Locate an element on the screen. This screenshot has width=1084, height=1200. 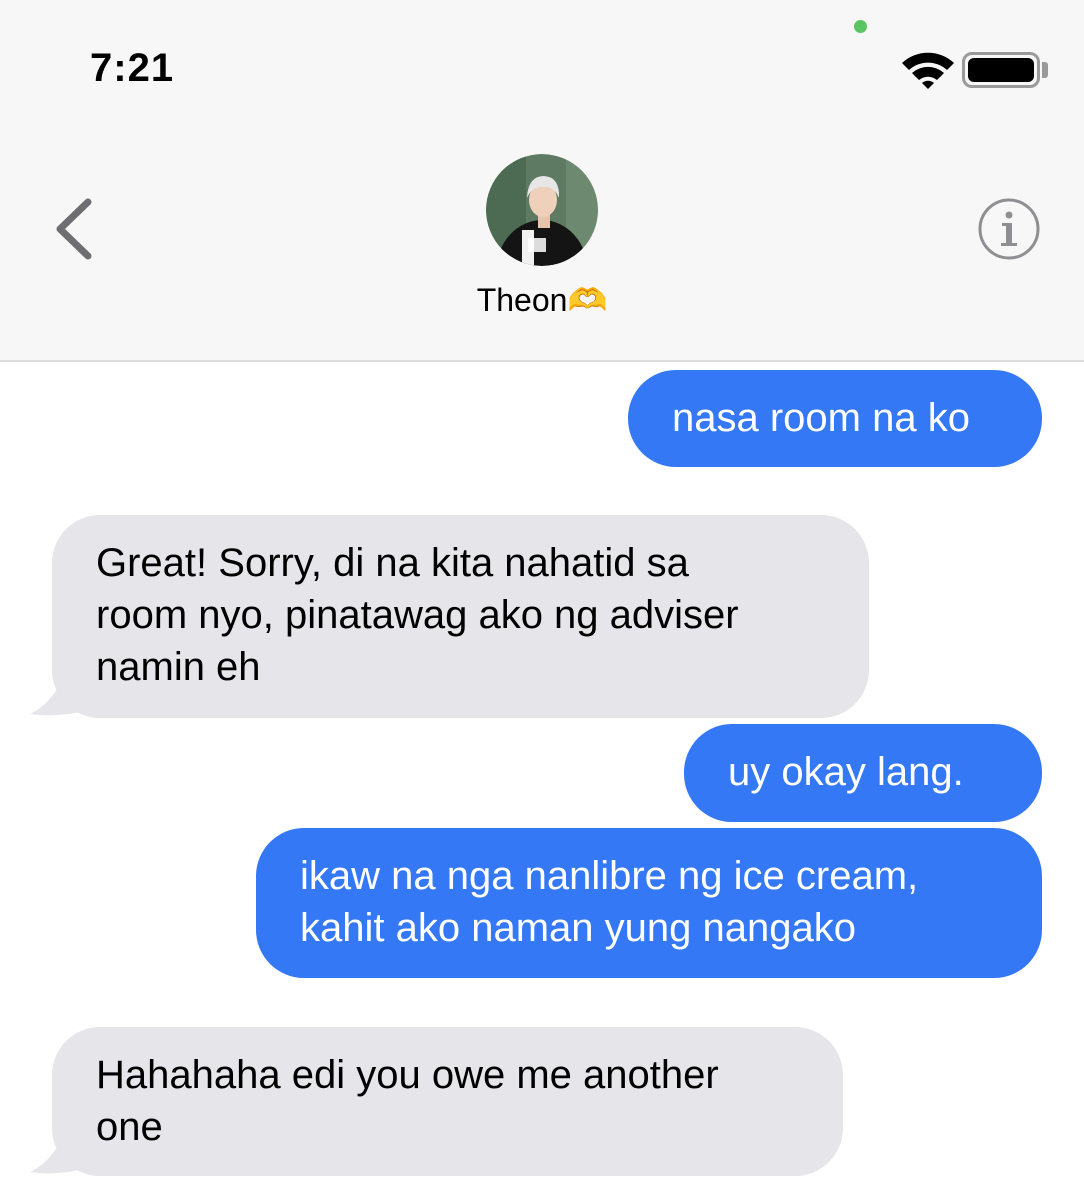
microphone-indicator-dot is located at coordinates (860, 26).